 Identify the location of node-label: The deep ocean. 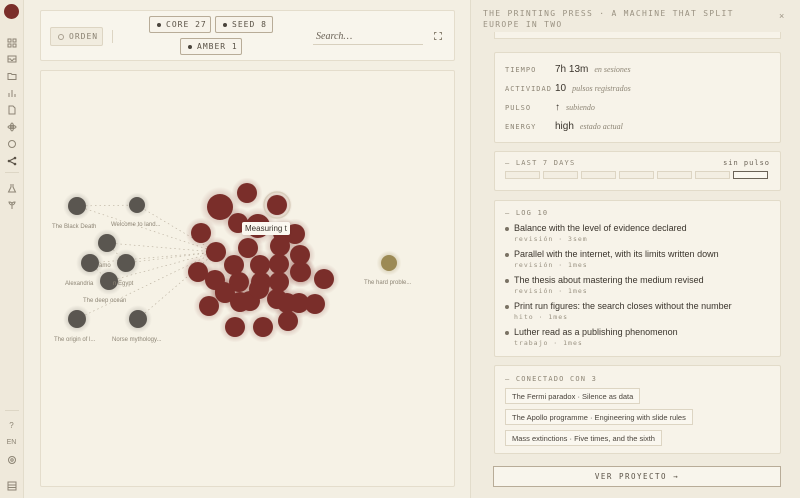
(104, 301).